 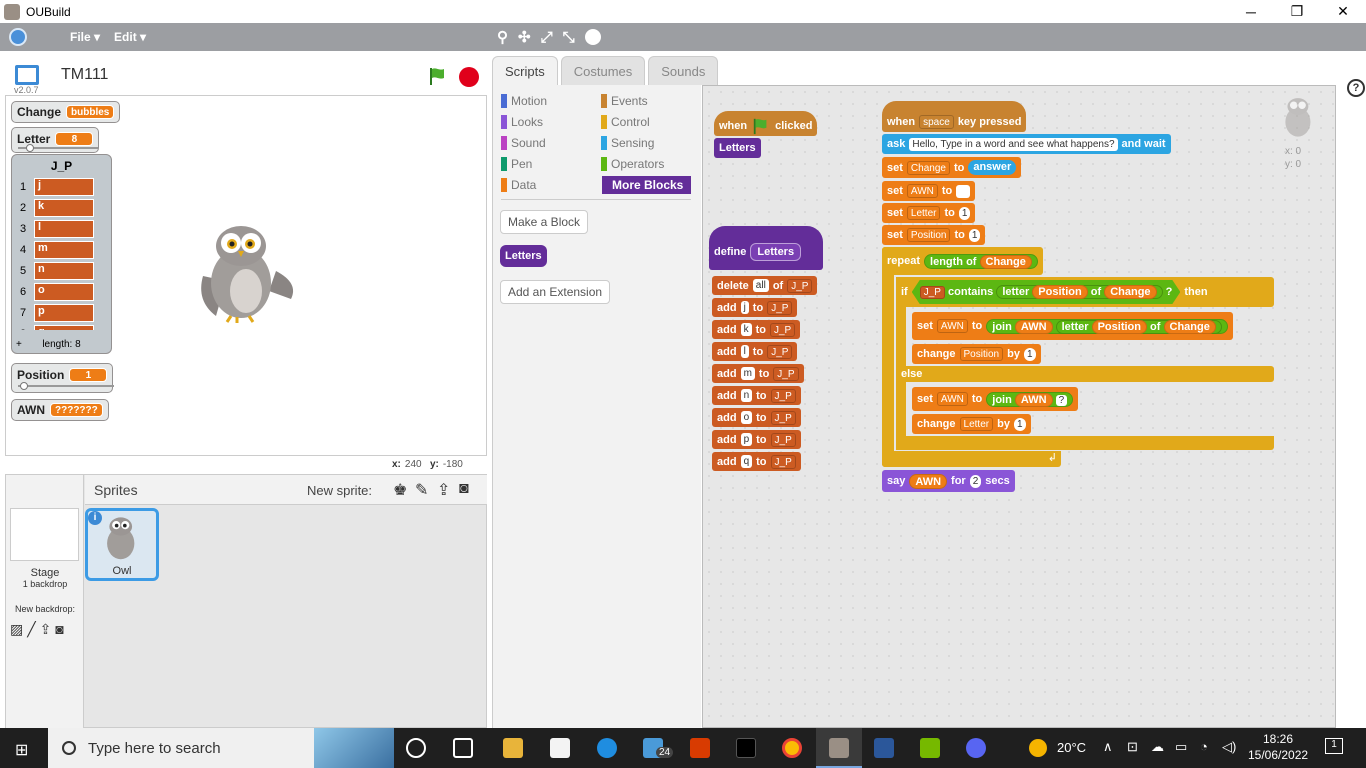 I want to click on category-operators: Operators, so click(x=632, y=164).